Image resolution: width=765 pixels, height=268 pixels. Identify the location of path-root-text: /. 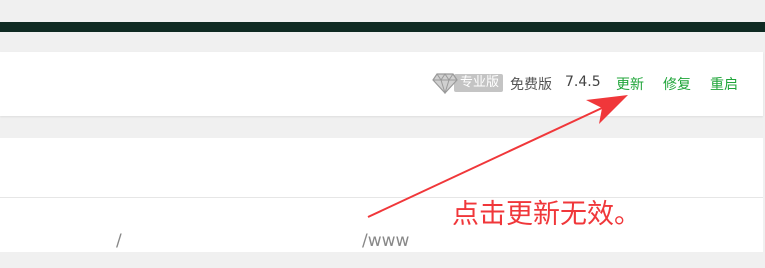
(119, 241).